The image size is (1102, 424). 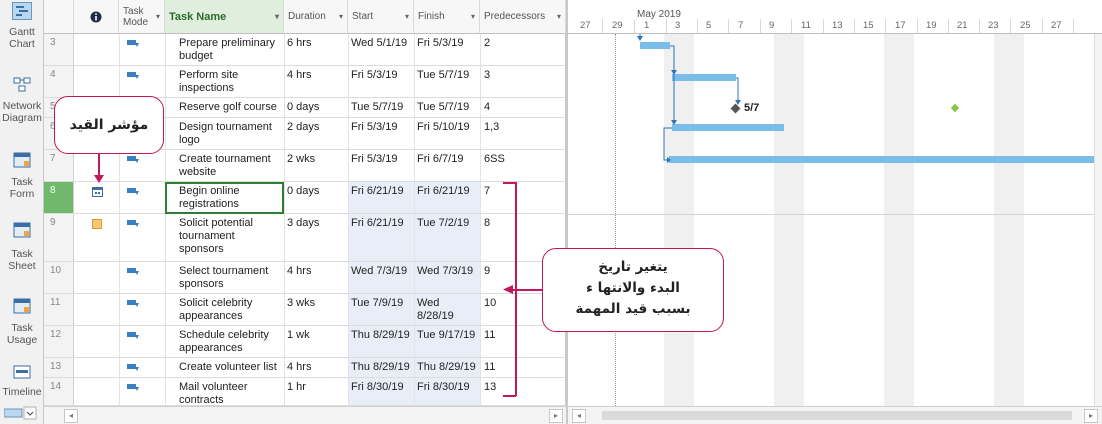 I want to click on finish-cell: Fri 5/3/19, so click(x=447, y=43).